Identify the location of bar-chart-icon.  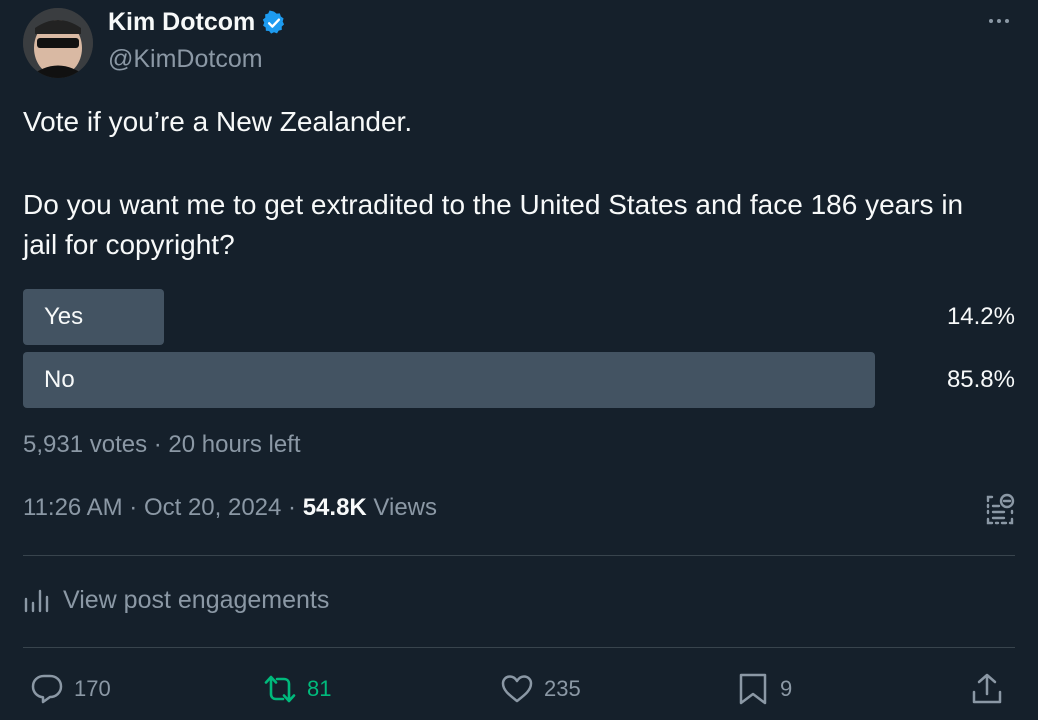
(36, 600).